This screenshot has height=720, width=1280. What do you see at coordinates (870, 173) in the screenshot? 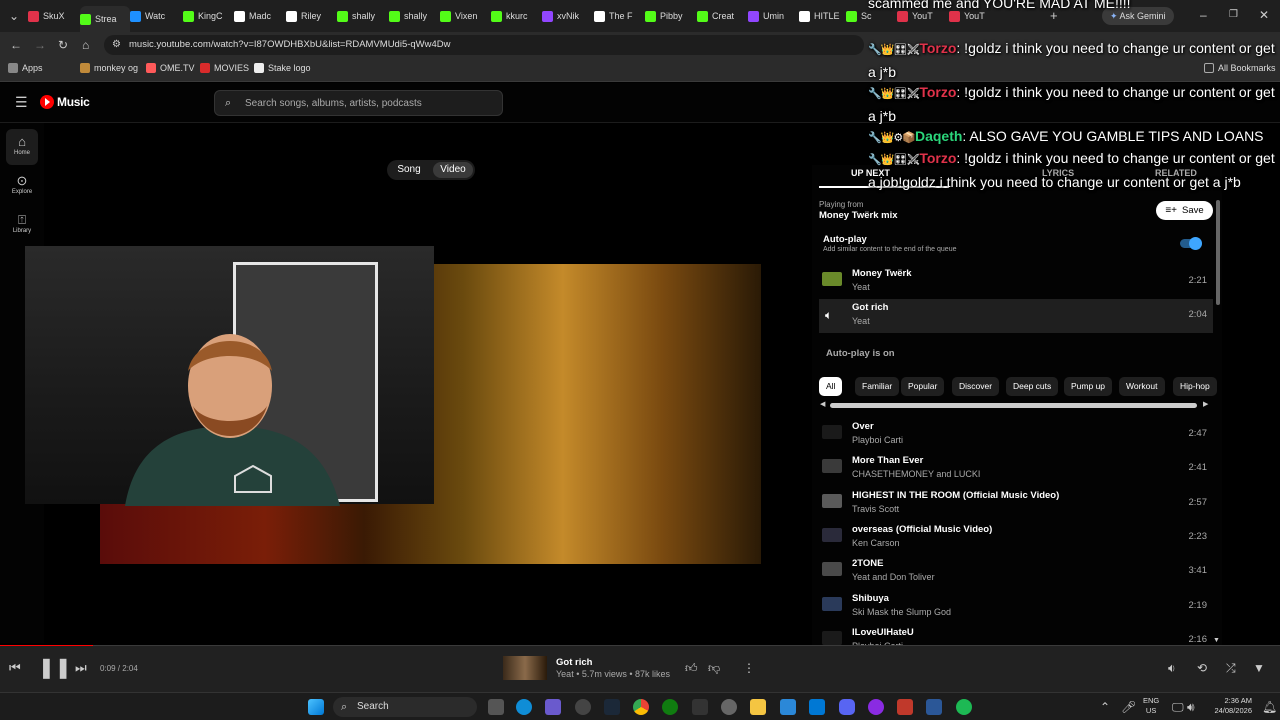
I see `tab-up-next: UP NEXT` at bounding box center [870, 173].